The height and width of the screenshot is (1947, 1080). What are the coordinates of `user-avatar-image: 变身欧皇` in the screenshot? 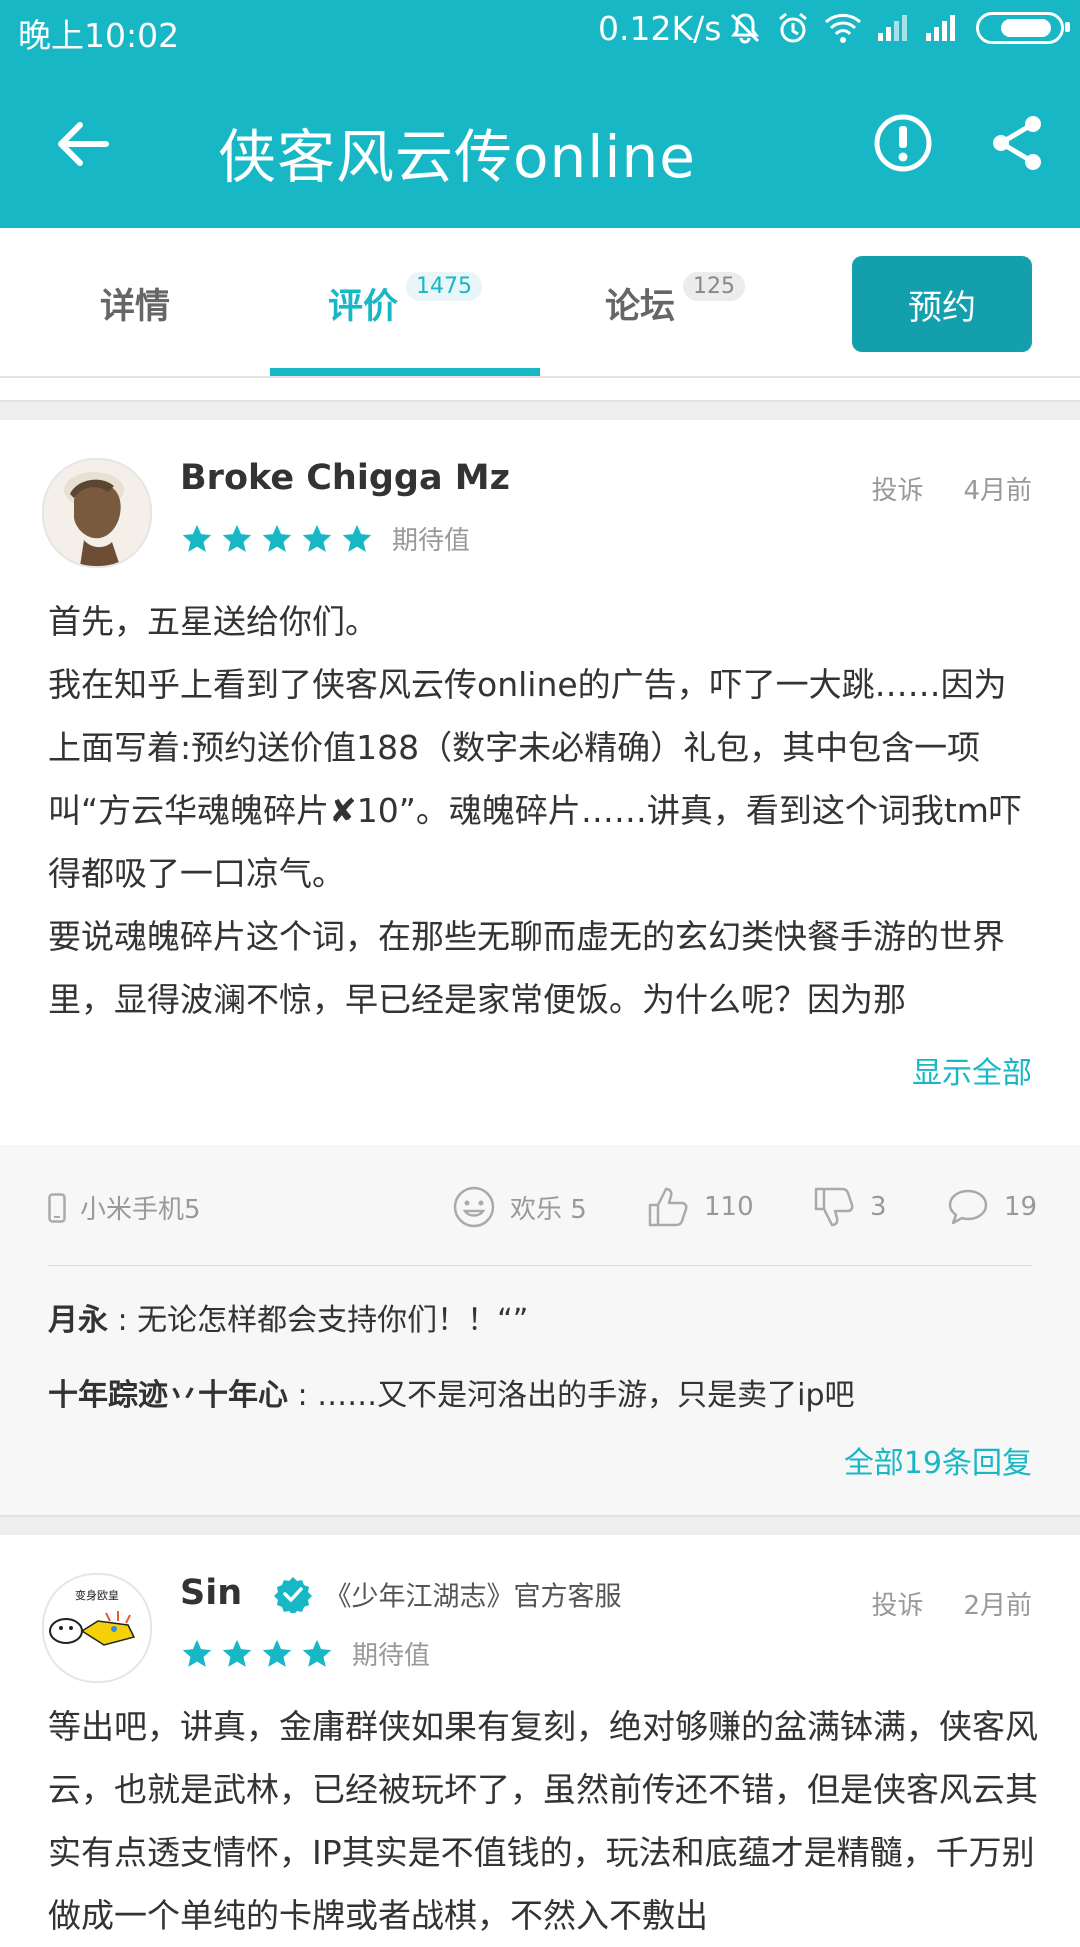 It's located at (97, 1628).